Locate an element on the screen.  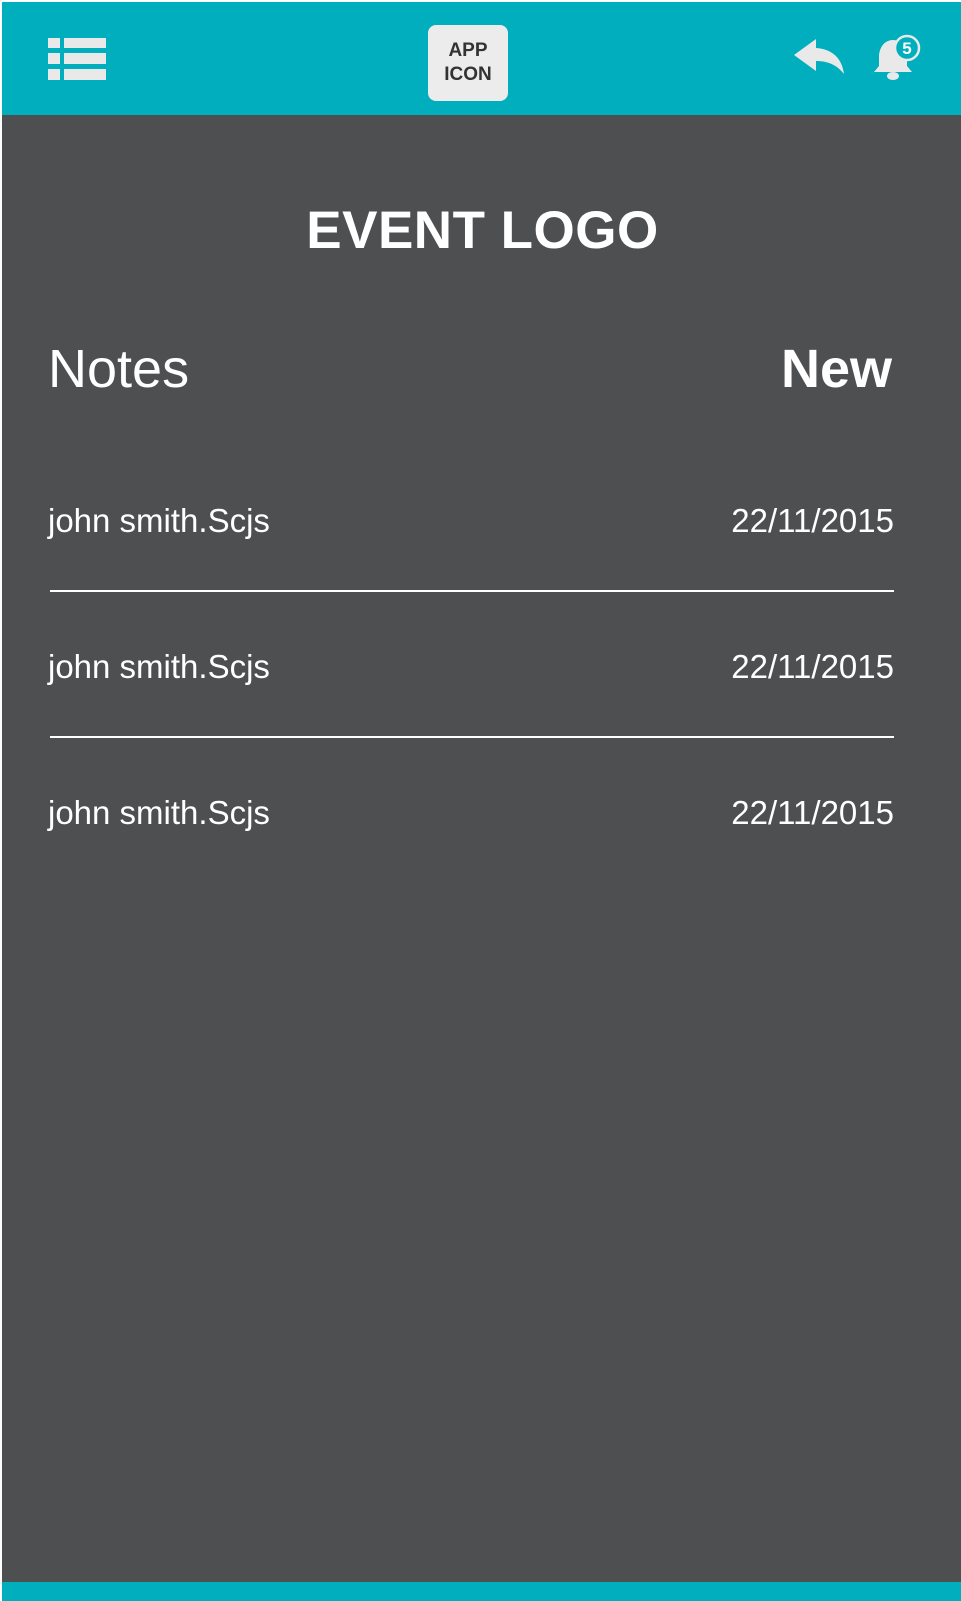
menu-button is located at coordinates (77, 59).